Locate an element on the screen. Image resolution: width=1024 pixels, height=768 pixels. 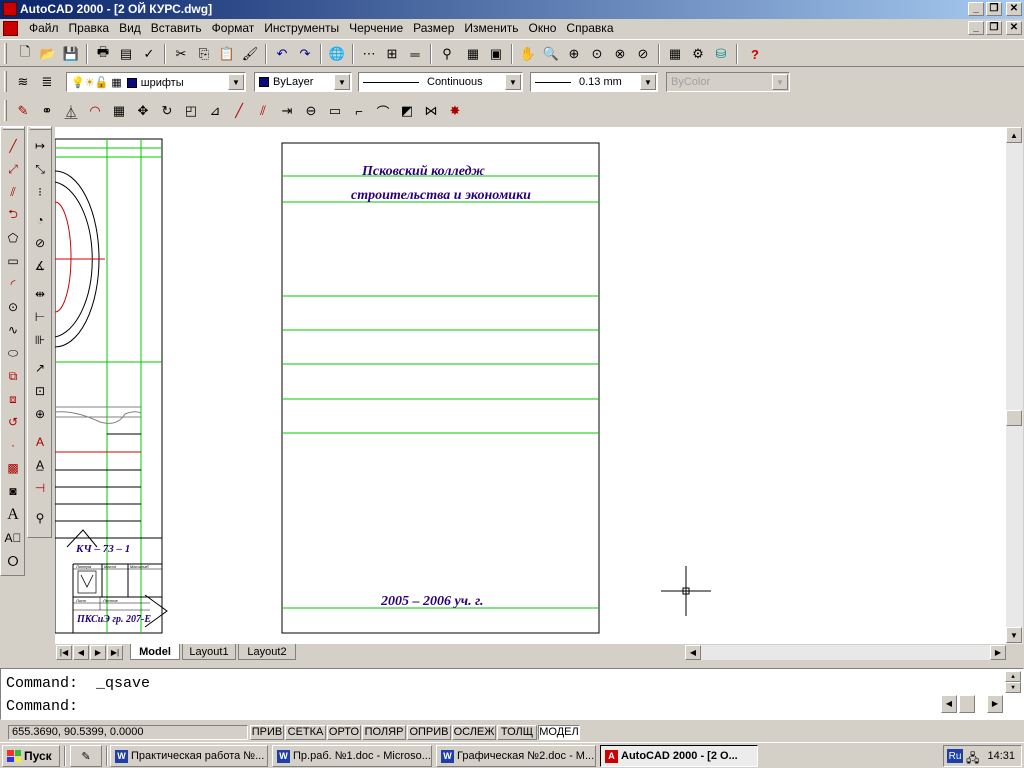
spline-icon: ∿ is located at coordinates (13, 330).